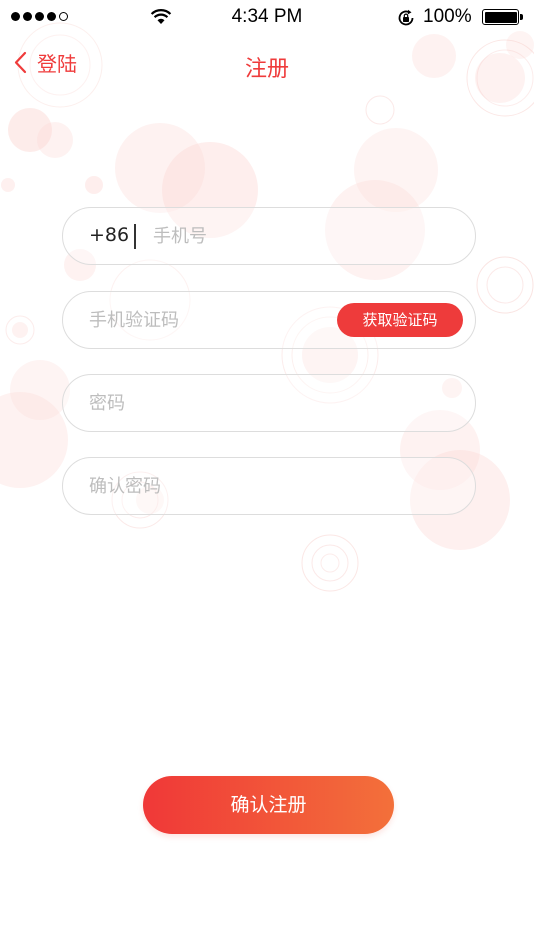 Image resolution: width=534 pixels, height=950 pixels. I want to click on country-code-divider, so click(135, 236).